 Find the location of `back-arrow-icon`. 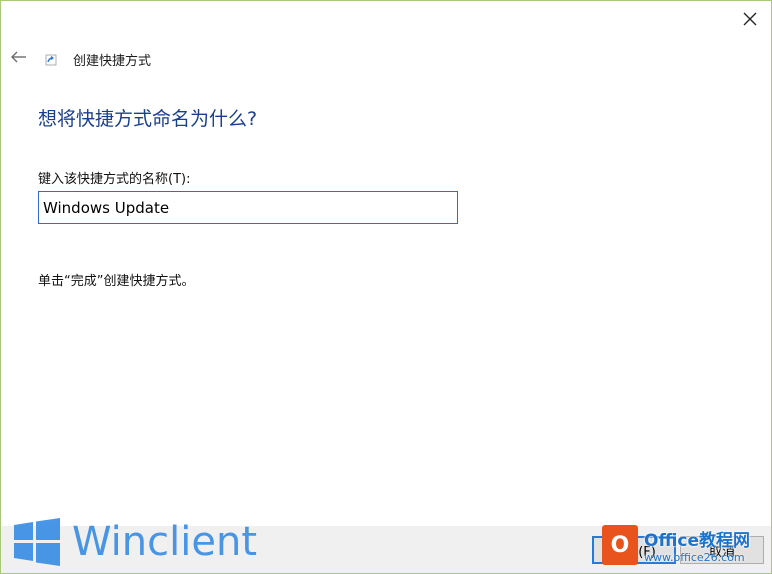

back-arrow-icon is located at coordinates (18, 57).